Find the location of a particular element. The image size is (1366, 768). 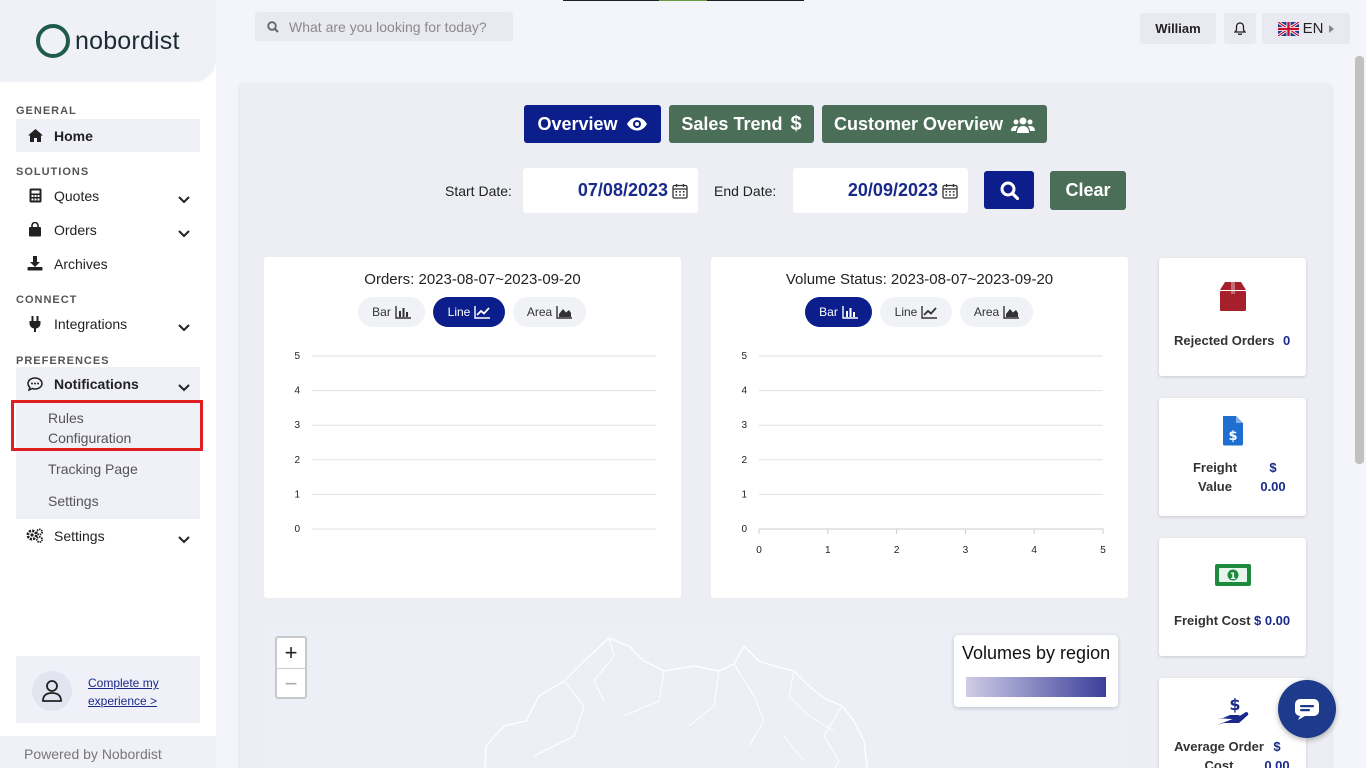

sidebar-item-orders: Orders is located at coordinates (108, 229).